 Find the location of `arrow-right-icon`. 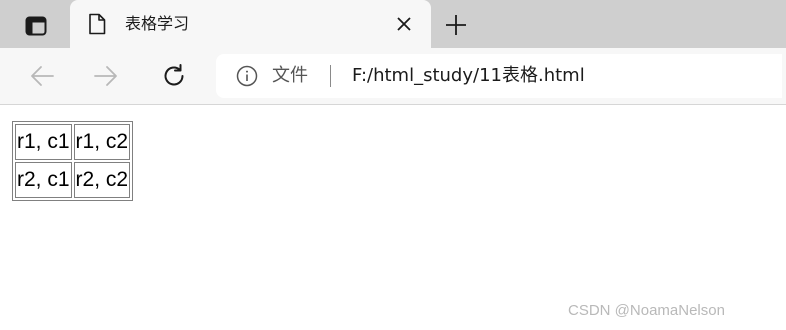

arrow-right-icon is located at coordinates (105, 76).